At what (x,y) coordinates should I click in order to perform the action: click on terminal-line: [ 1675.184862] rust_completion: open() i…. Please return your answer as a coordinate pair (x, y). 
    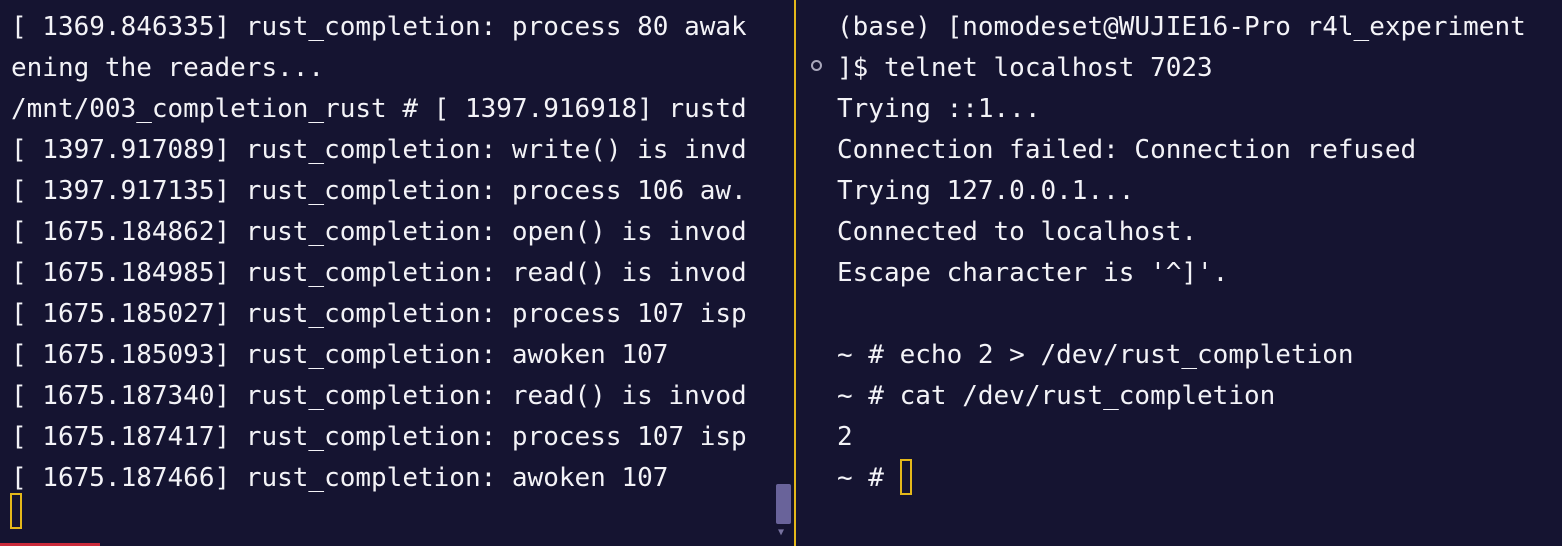
    Looking at the image, I should click on (379, 232).